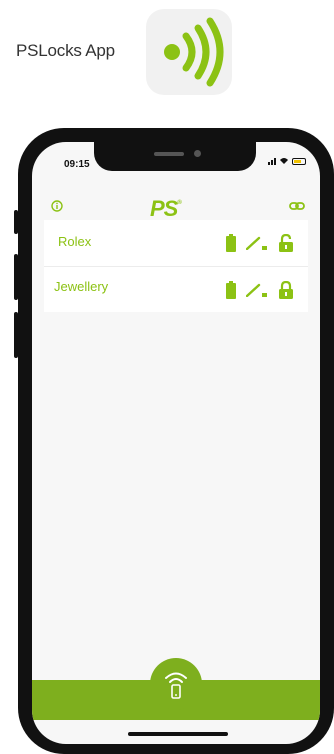 This screenshot has height=754, width=334. I want to click on info-icon, so click(57, 206).